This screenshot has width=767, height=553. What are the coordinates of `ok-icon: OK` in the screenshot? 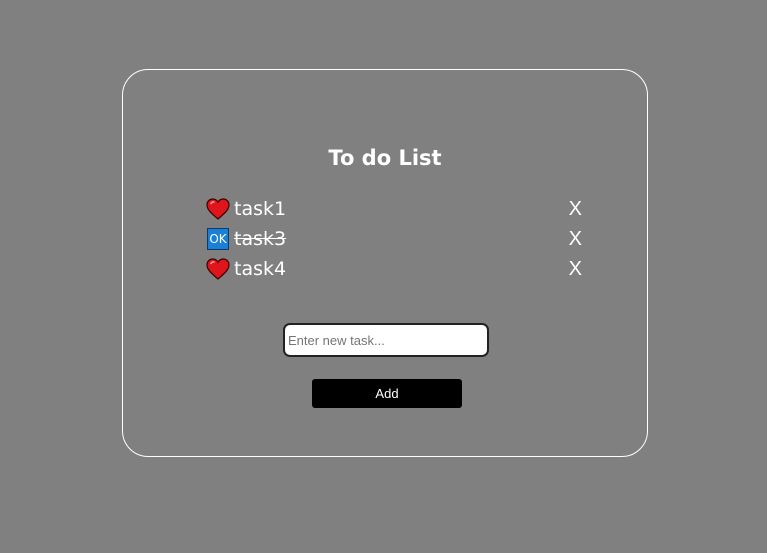 It's located at (218, 239).